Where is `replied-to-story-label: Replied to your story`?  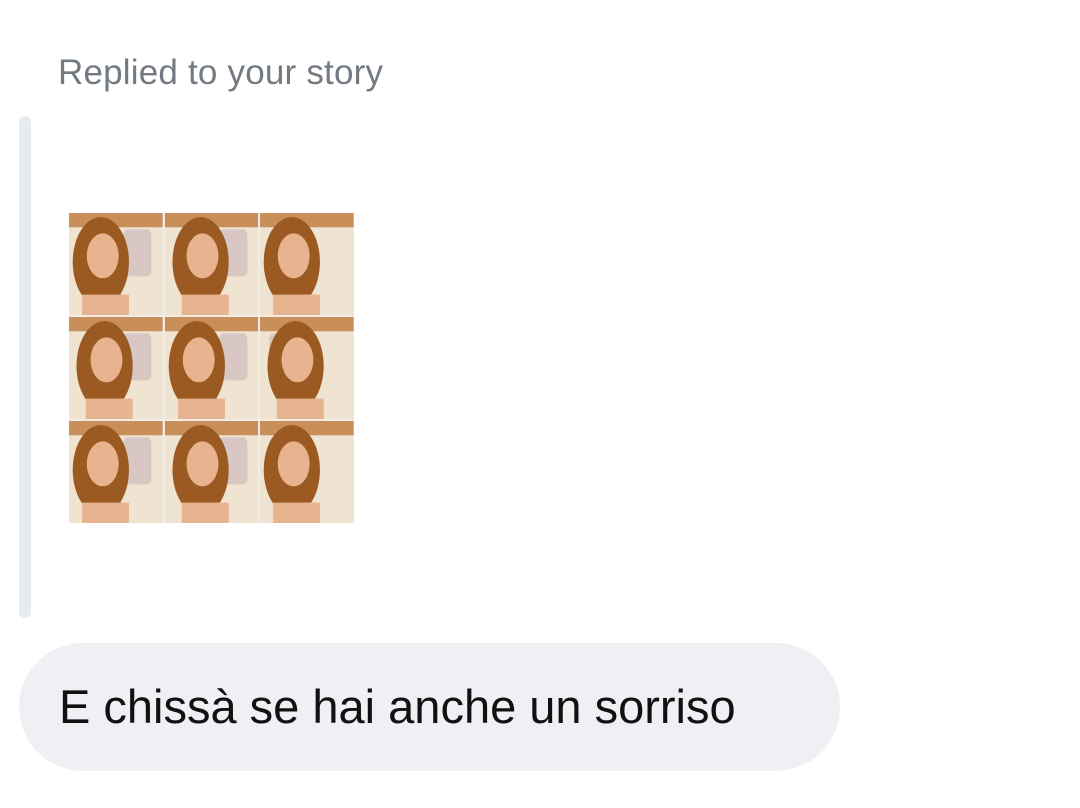 replied-to-story-label: Replied to your story is located at coordinates (221, 72).